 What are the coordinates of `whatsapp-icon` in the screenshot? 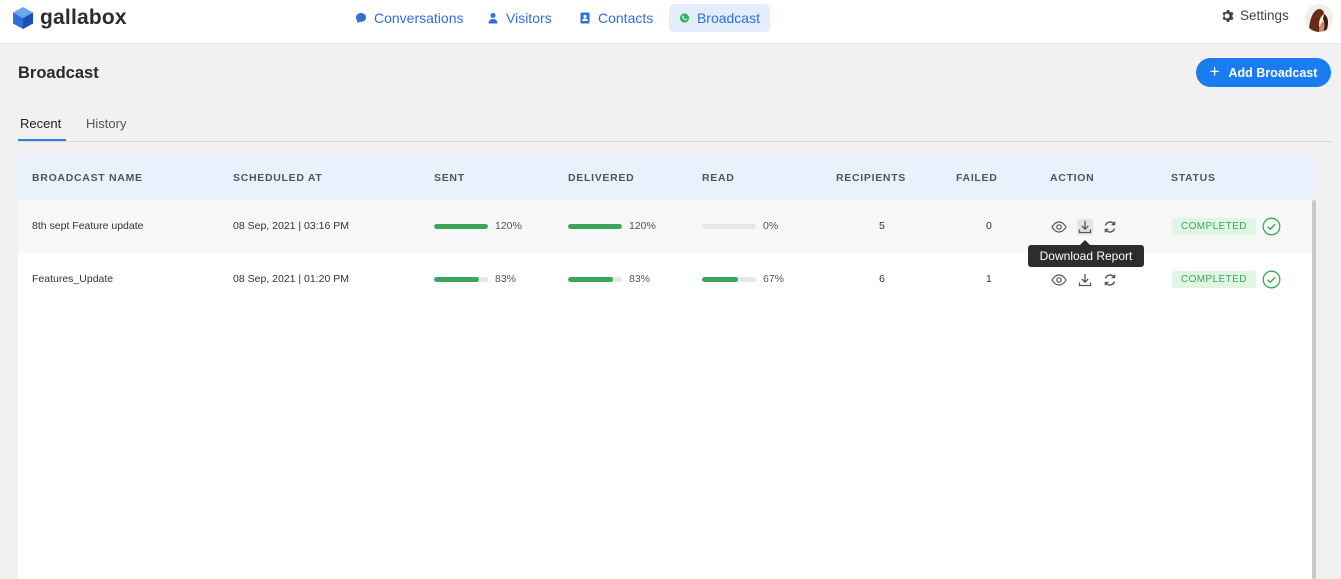 It's located at (684, 18).